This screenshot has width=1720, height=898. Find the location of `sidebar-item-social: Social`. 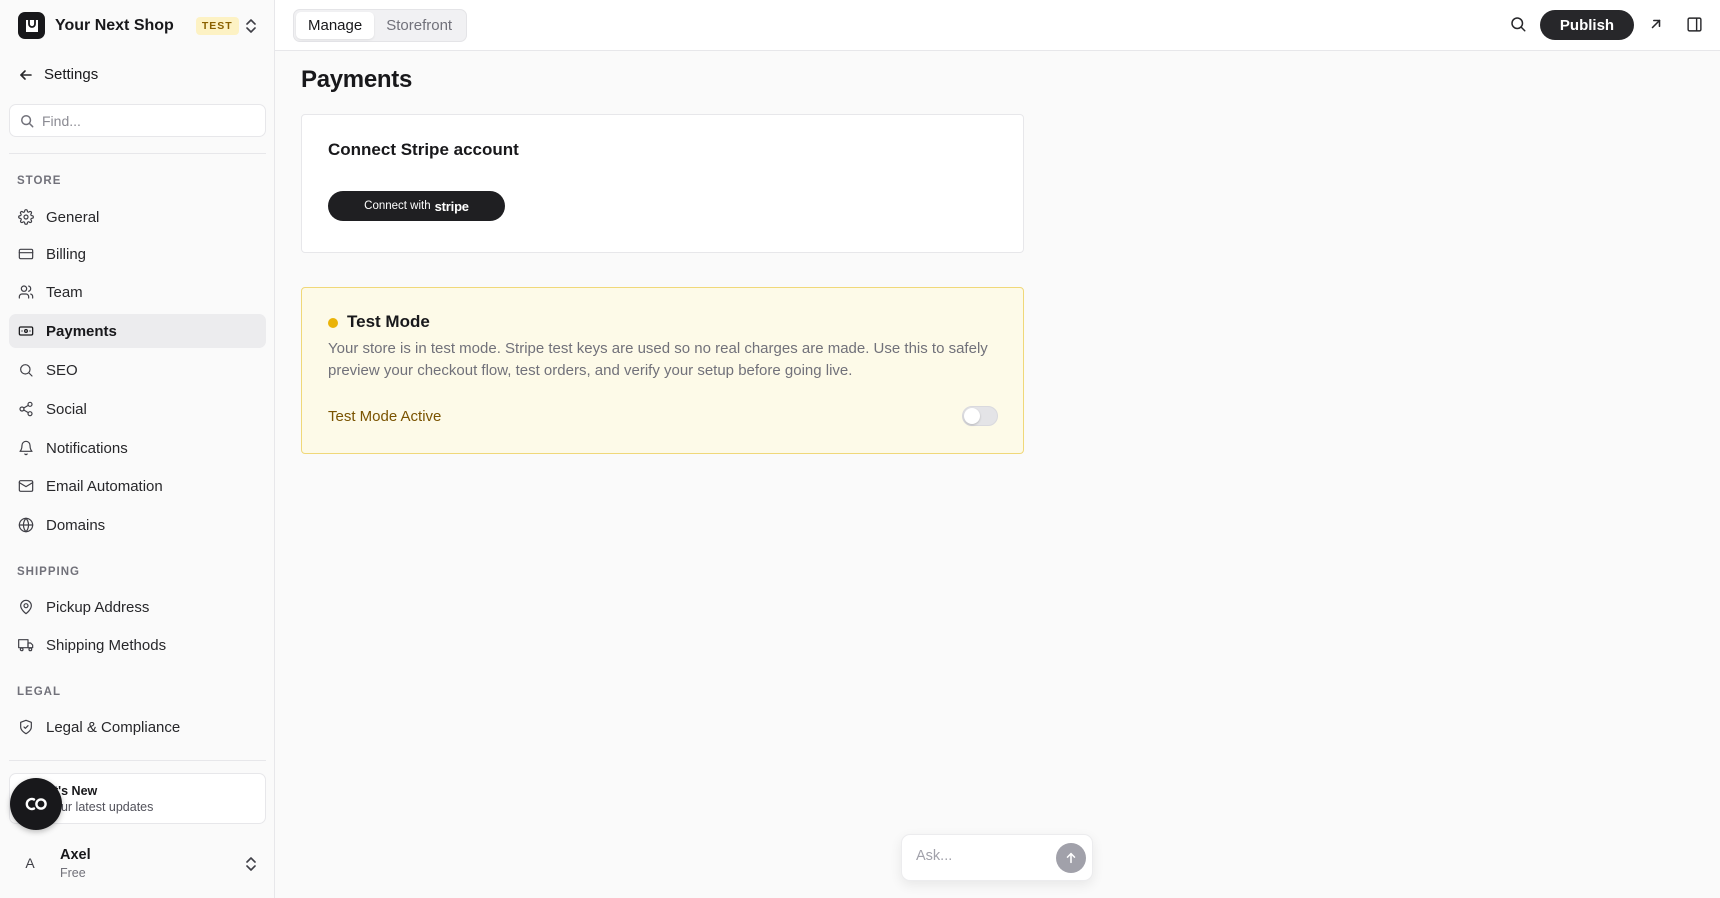

sidebar-item-social: Social is located at coordinates (137, 409).